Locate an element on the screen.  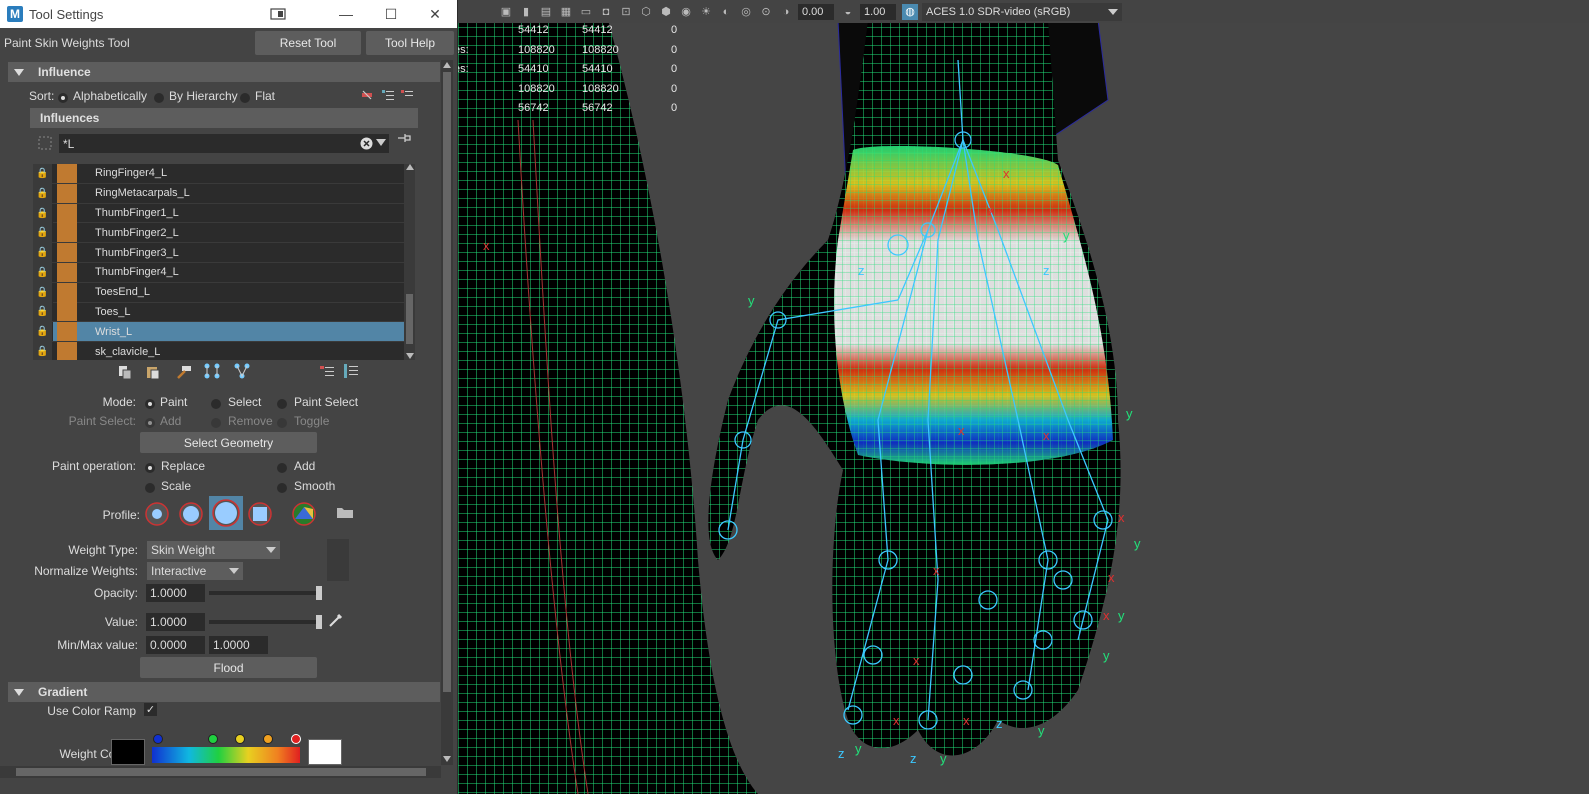
smooth-shade-icon: ⬢ is located at coordinates (666, 12).